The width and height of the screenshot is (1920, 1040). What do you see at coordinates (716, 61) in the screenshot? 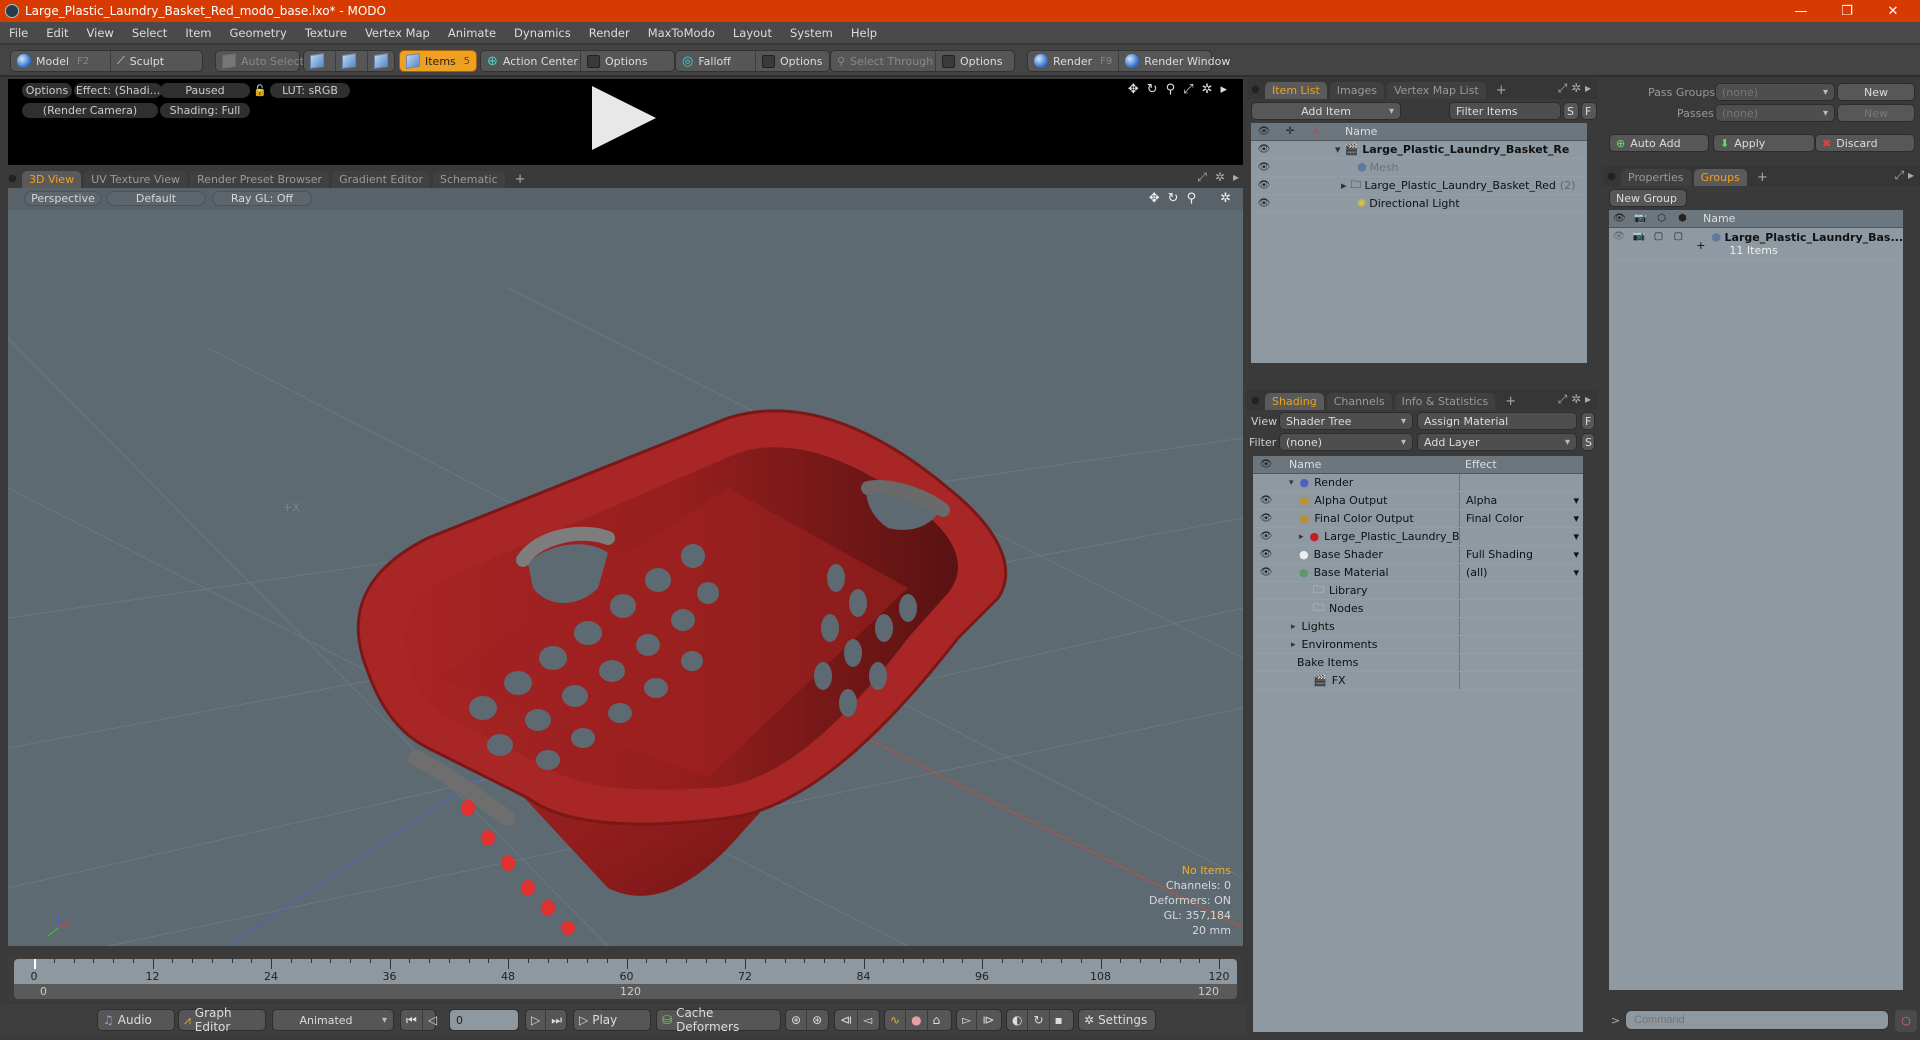
I see `falloff-button: ◎ Falloff` at bounding box center [716, 61].